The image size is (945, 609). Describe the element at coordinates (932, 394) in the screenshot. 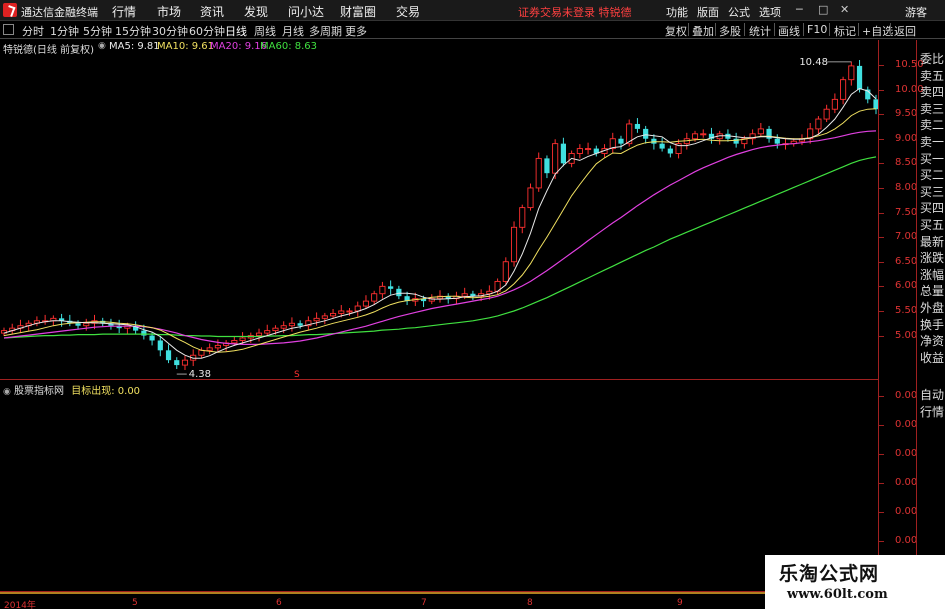

I see `side-auto-quote-item: 自动` at that location.